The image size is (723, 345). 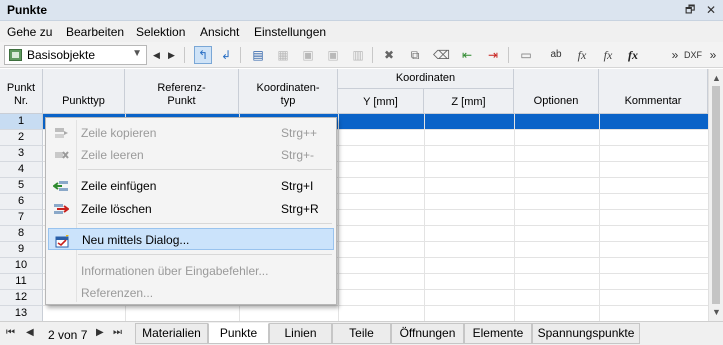 I want to click on row-number: 11, so click(x=21, y=282).